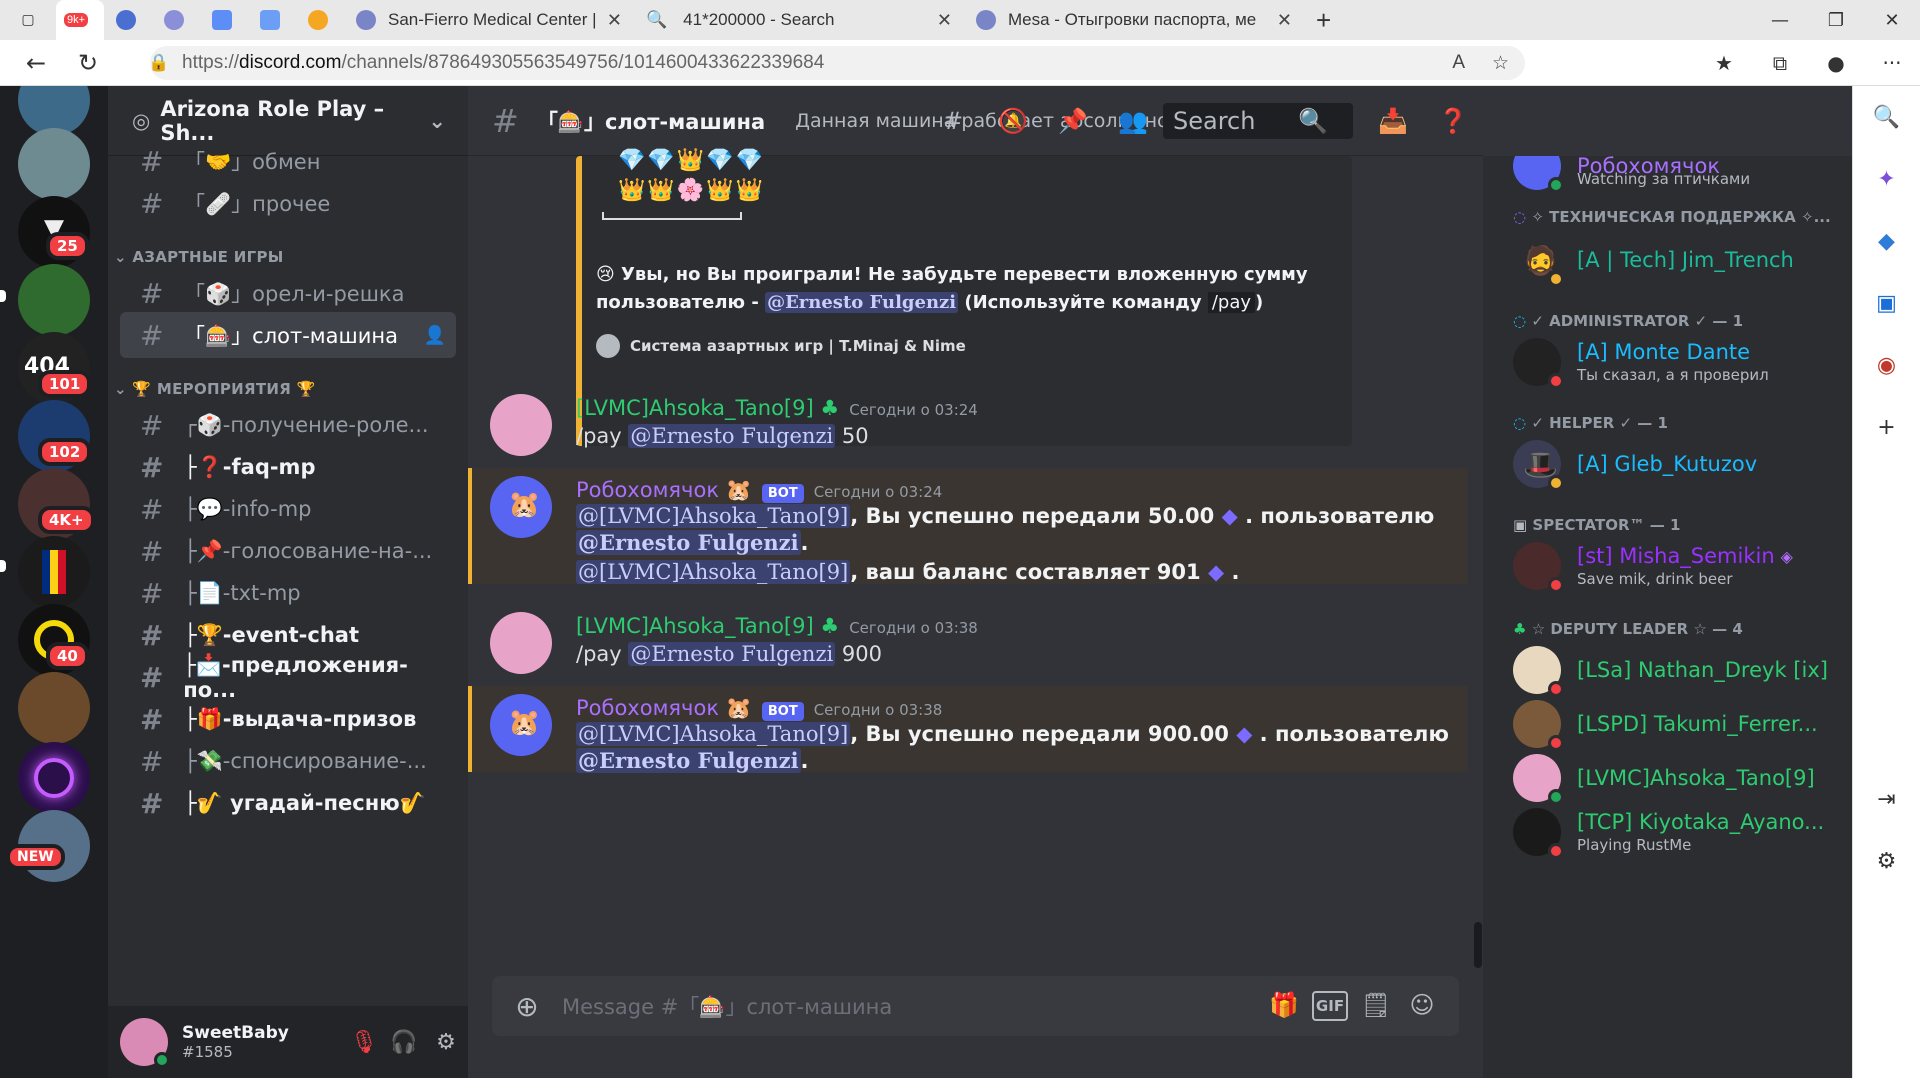  What do you see at coordinates (727, 1006) in the screenshot?
I see `message-input: Message #「🎰」слот-машина` at bounding box center [727, 1006].